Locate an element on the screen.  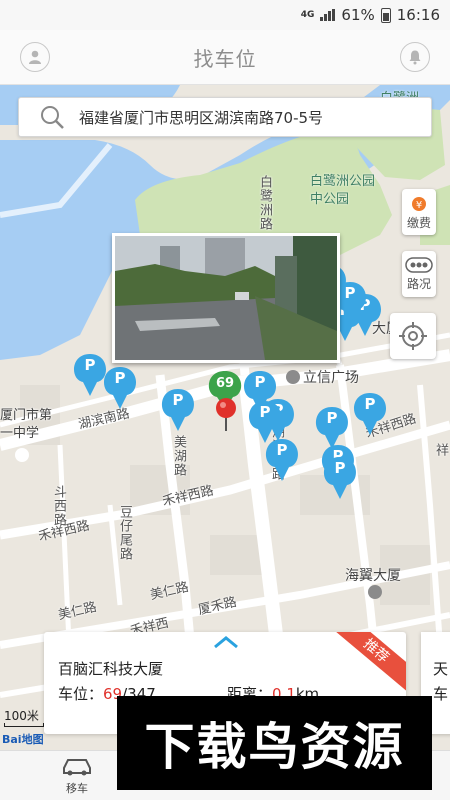
notification-button is located at coordinates (415, 57).